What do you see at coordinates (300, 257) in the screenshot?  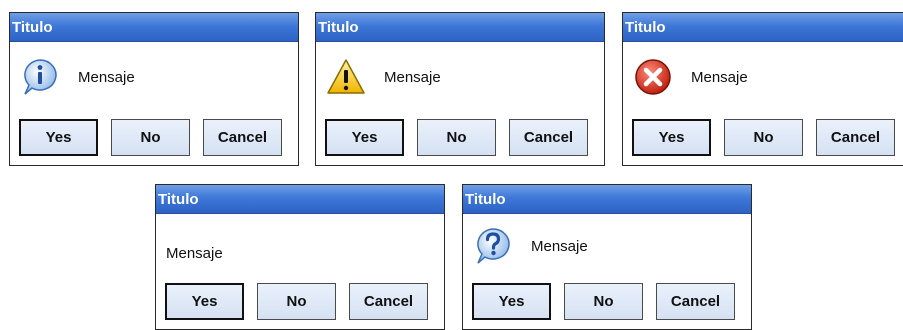 I see `dialog-plain: Titulo Mensaje Yes No Cancel` at bounding box center [300, 257].